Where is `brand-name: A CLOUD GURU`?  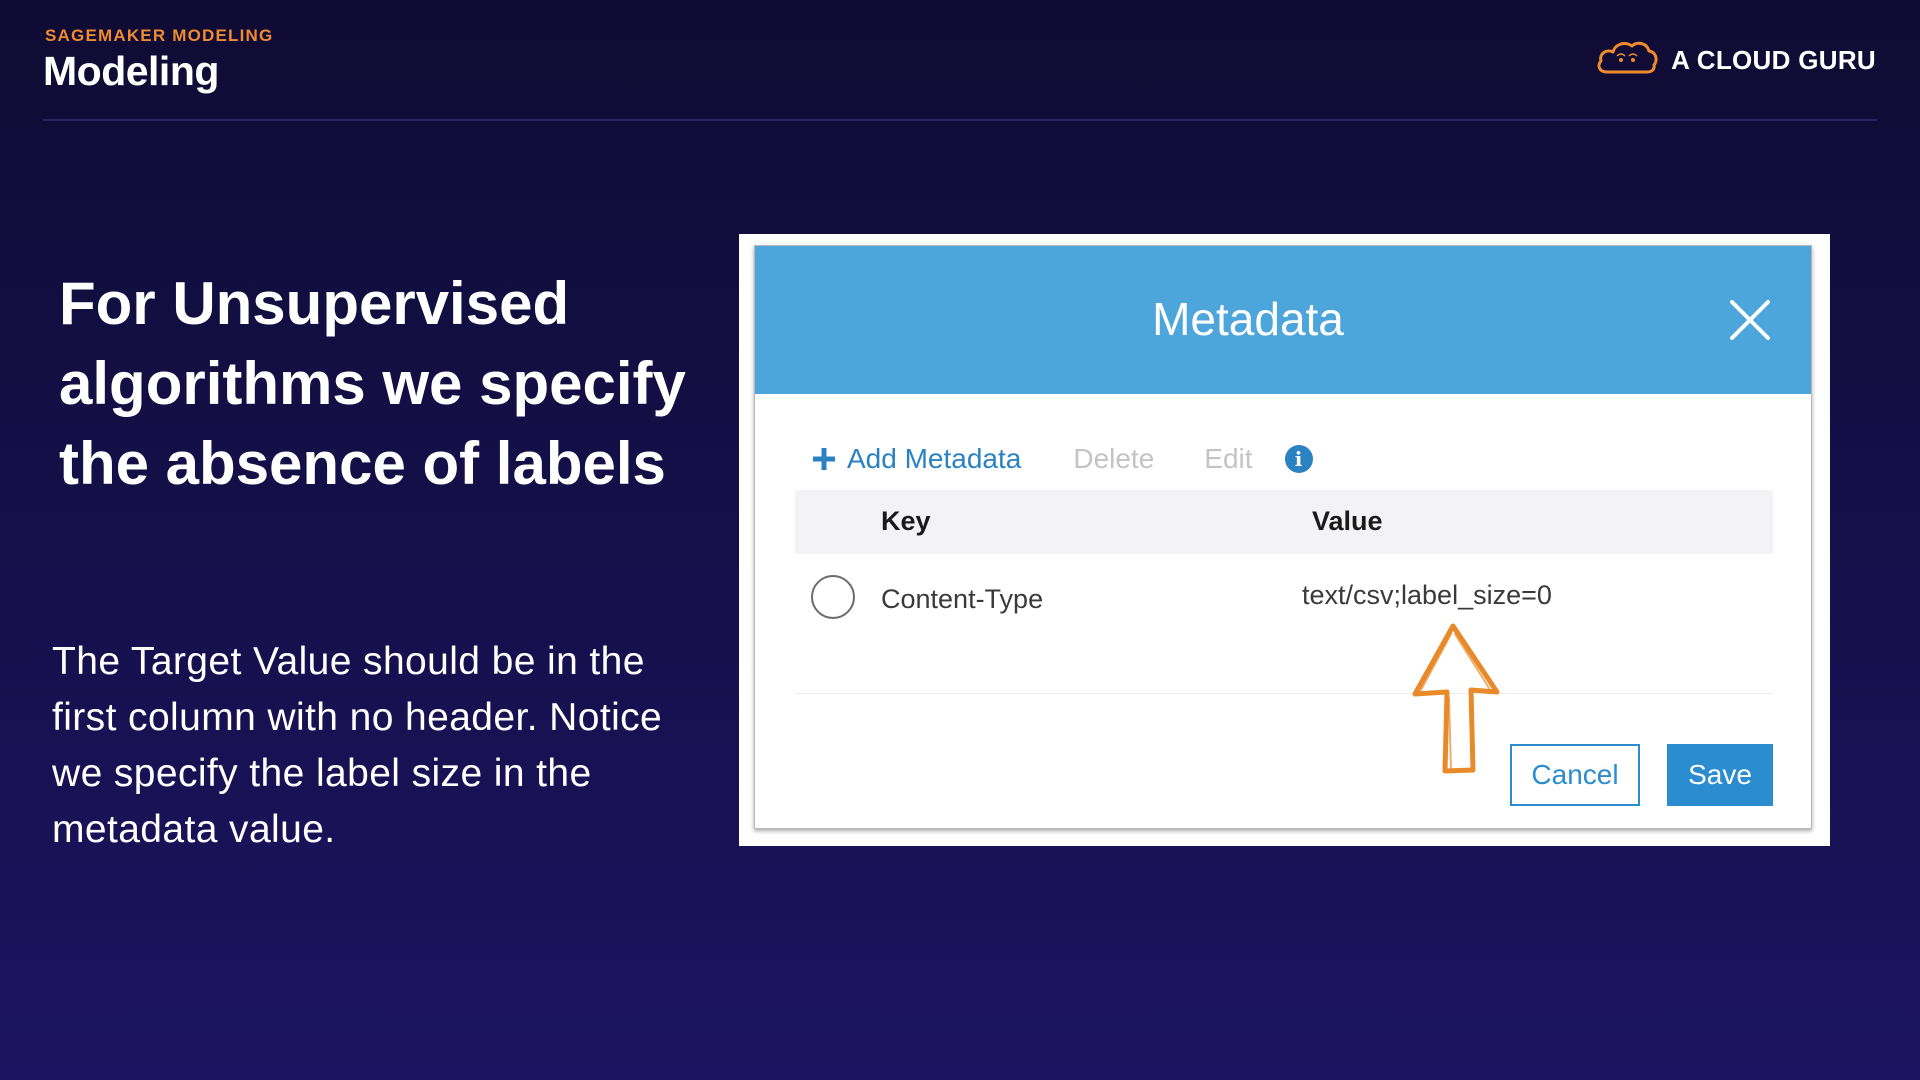
brand-name: A CLOUD GURU is located at coordinates (1773, 60).